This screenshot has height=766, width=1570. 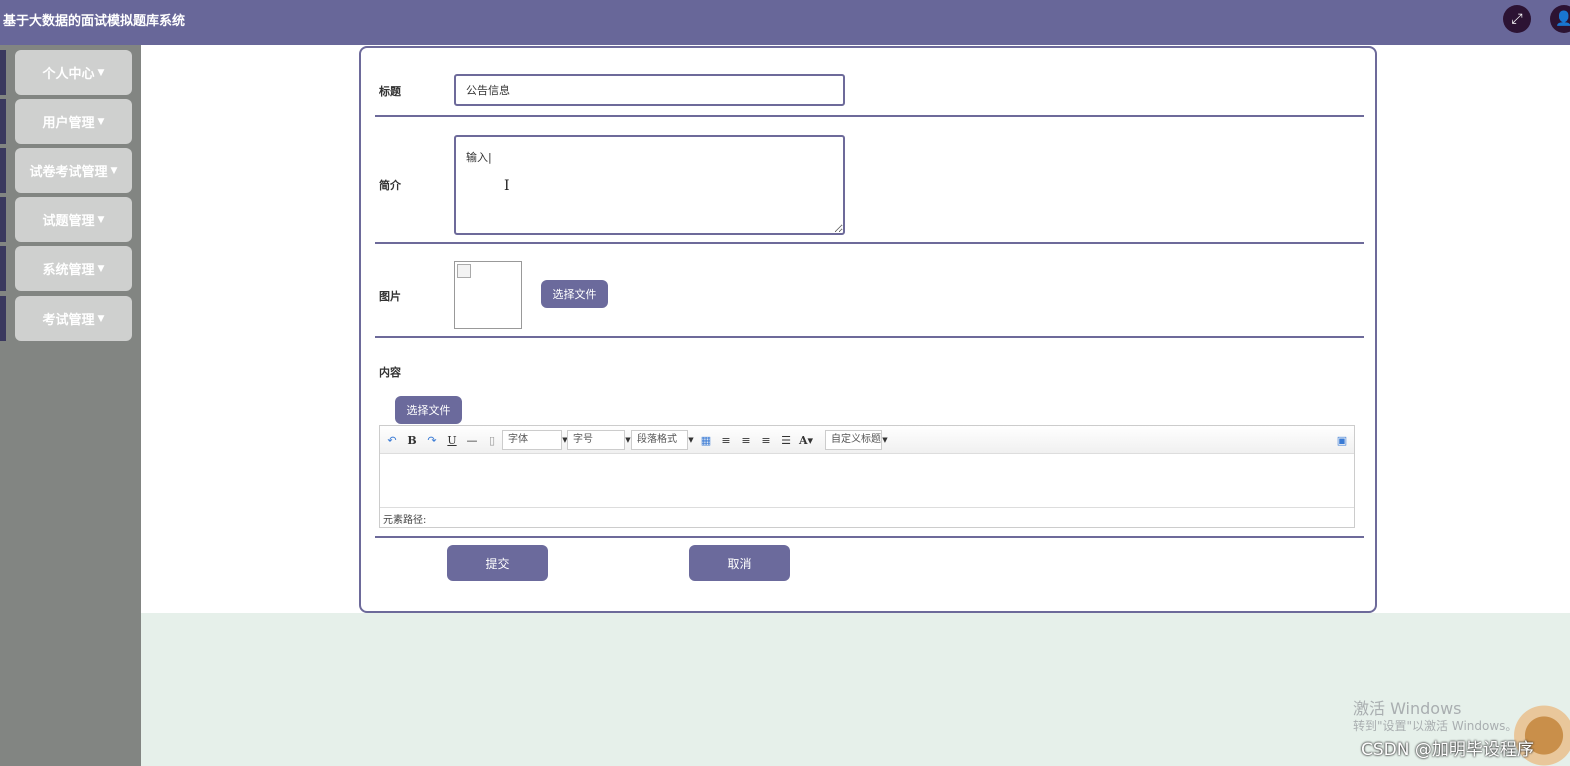 I want to click on submit-button: 提交, so click(x=497, y=563).